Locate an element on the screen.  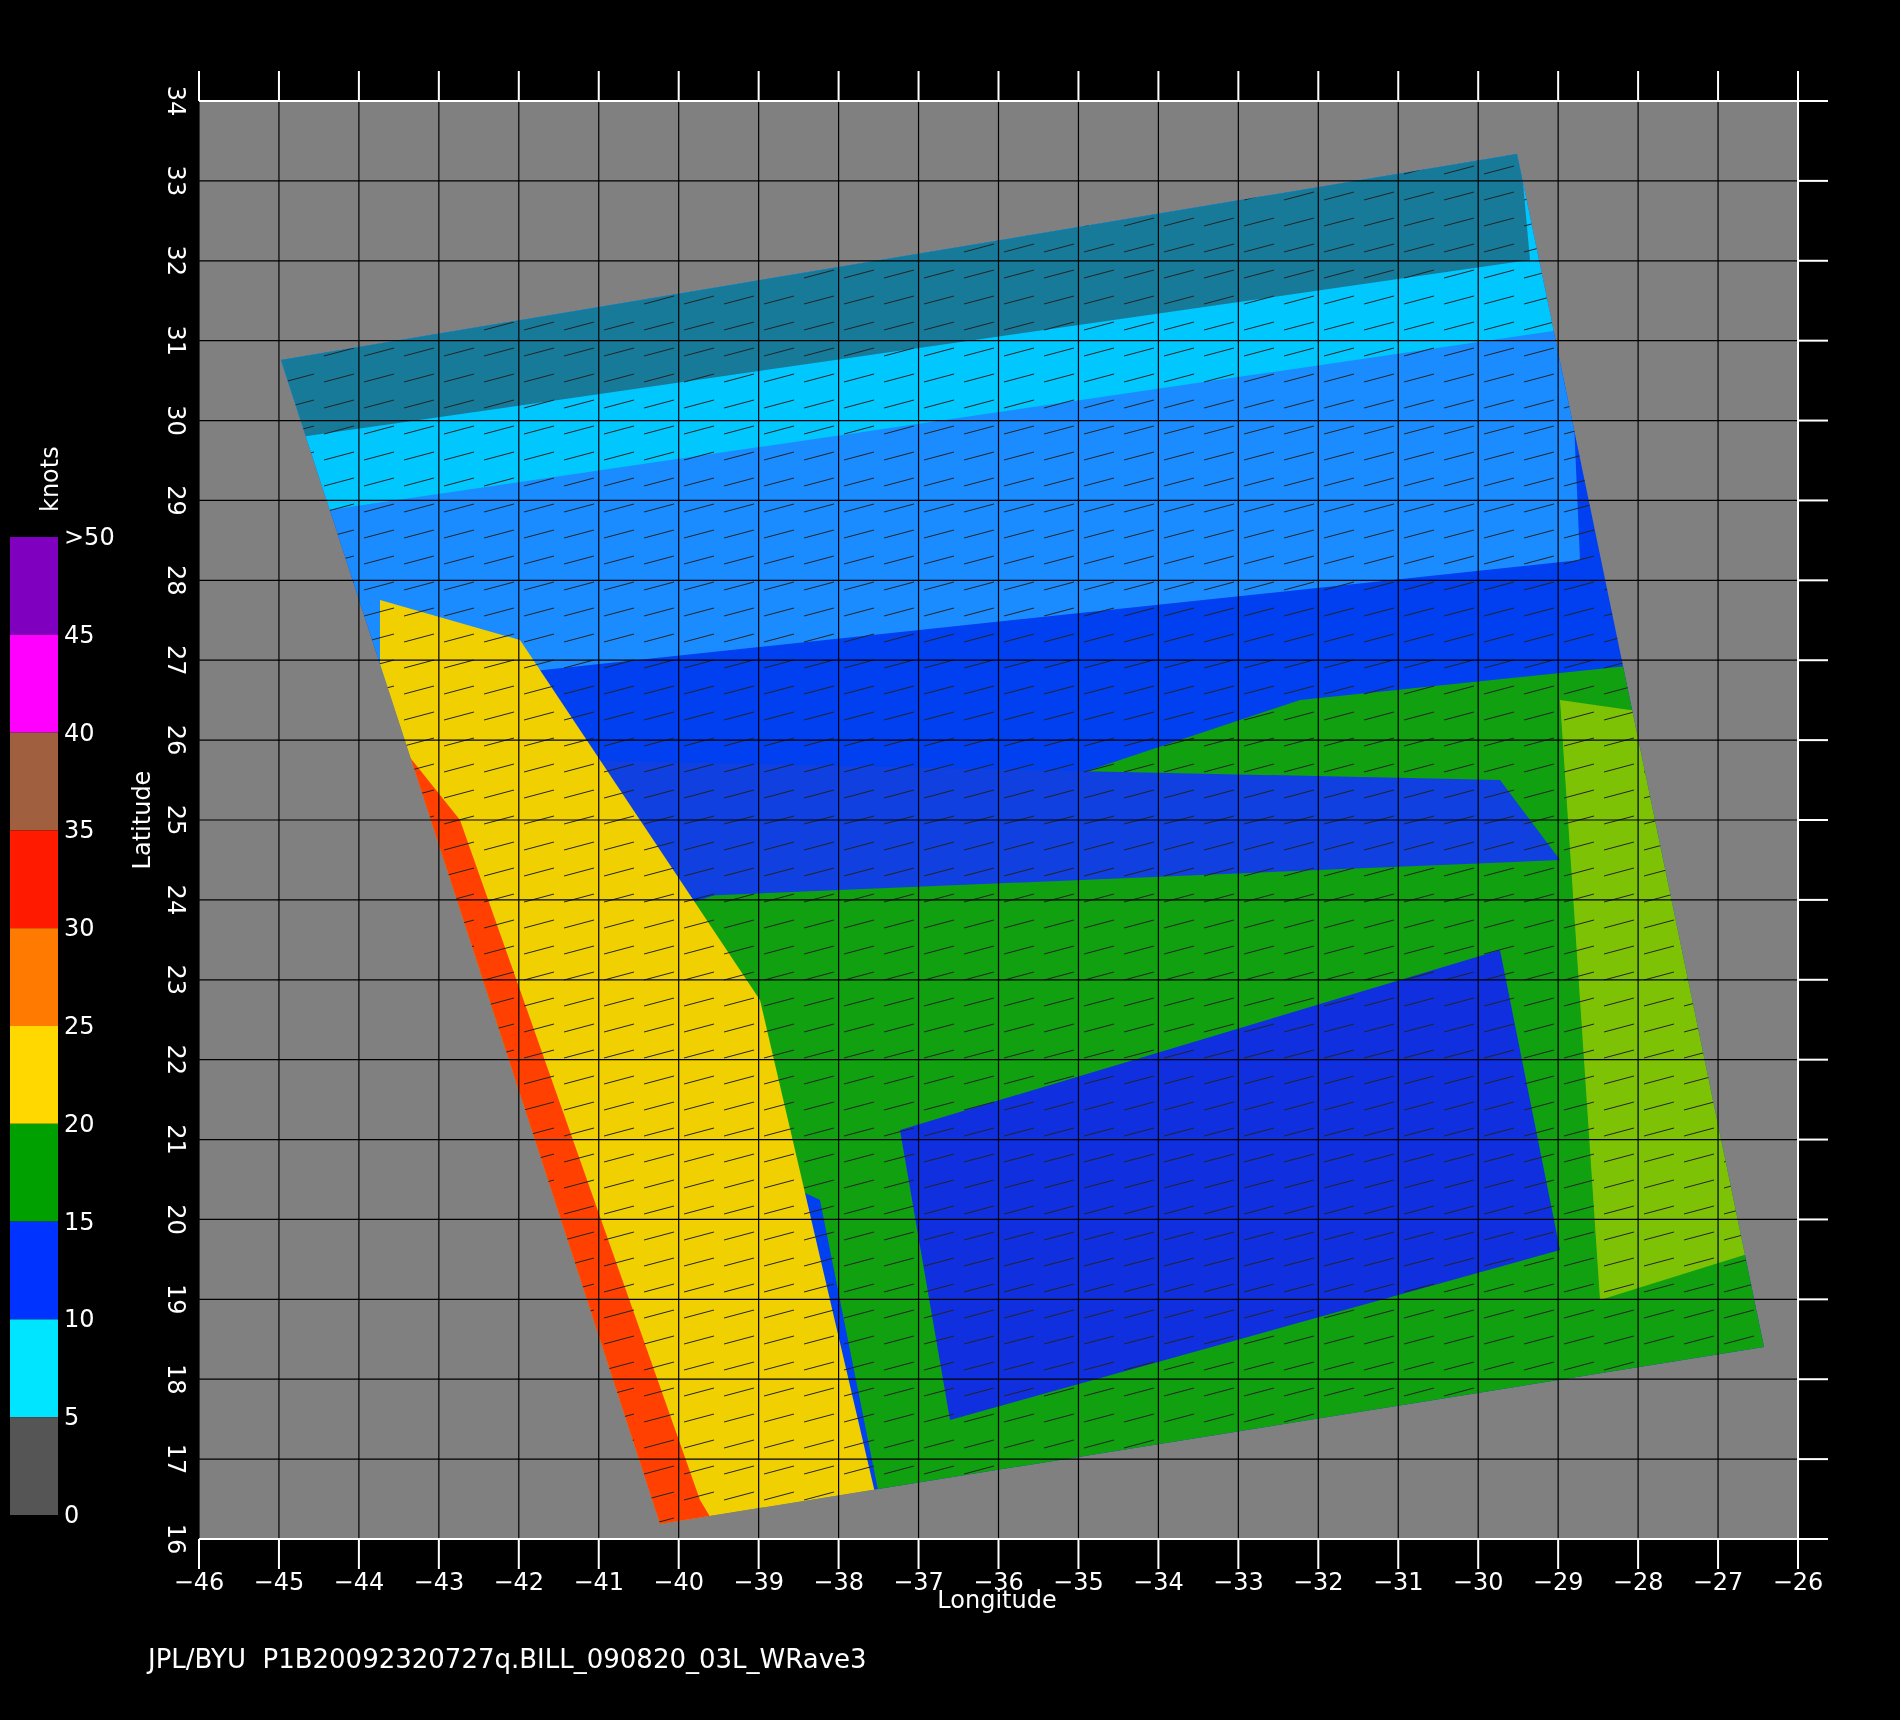
scale-label: 45 is located at coordinates (79, 634).